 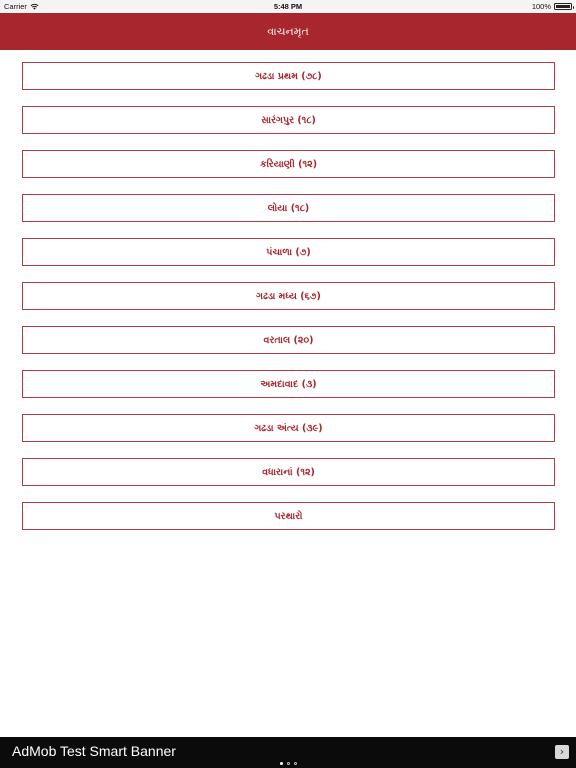 I want to click on section-button-kariyani: કરિયાણી (૧૨), so click(x=288, y=164).